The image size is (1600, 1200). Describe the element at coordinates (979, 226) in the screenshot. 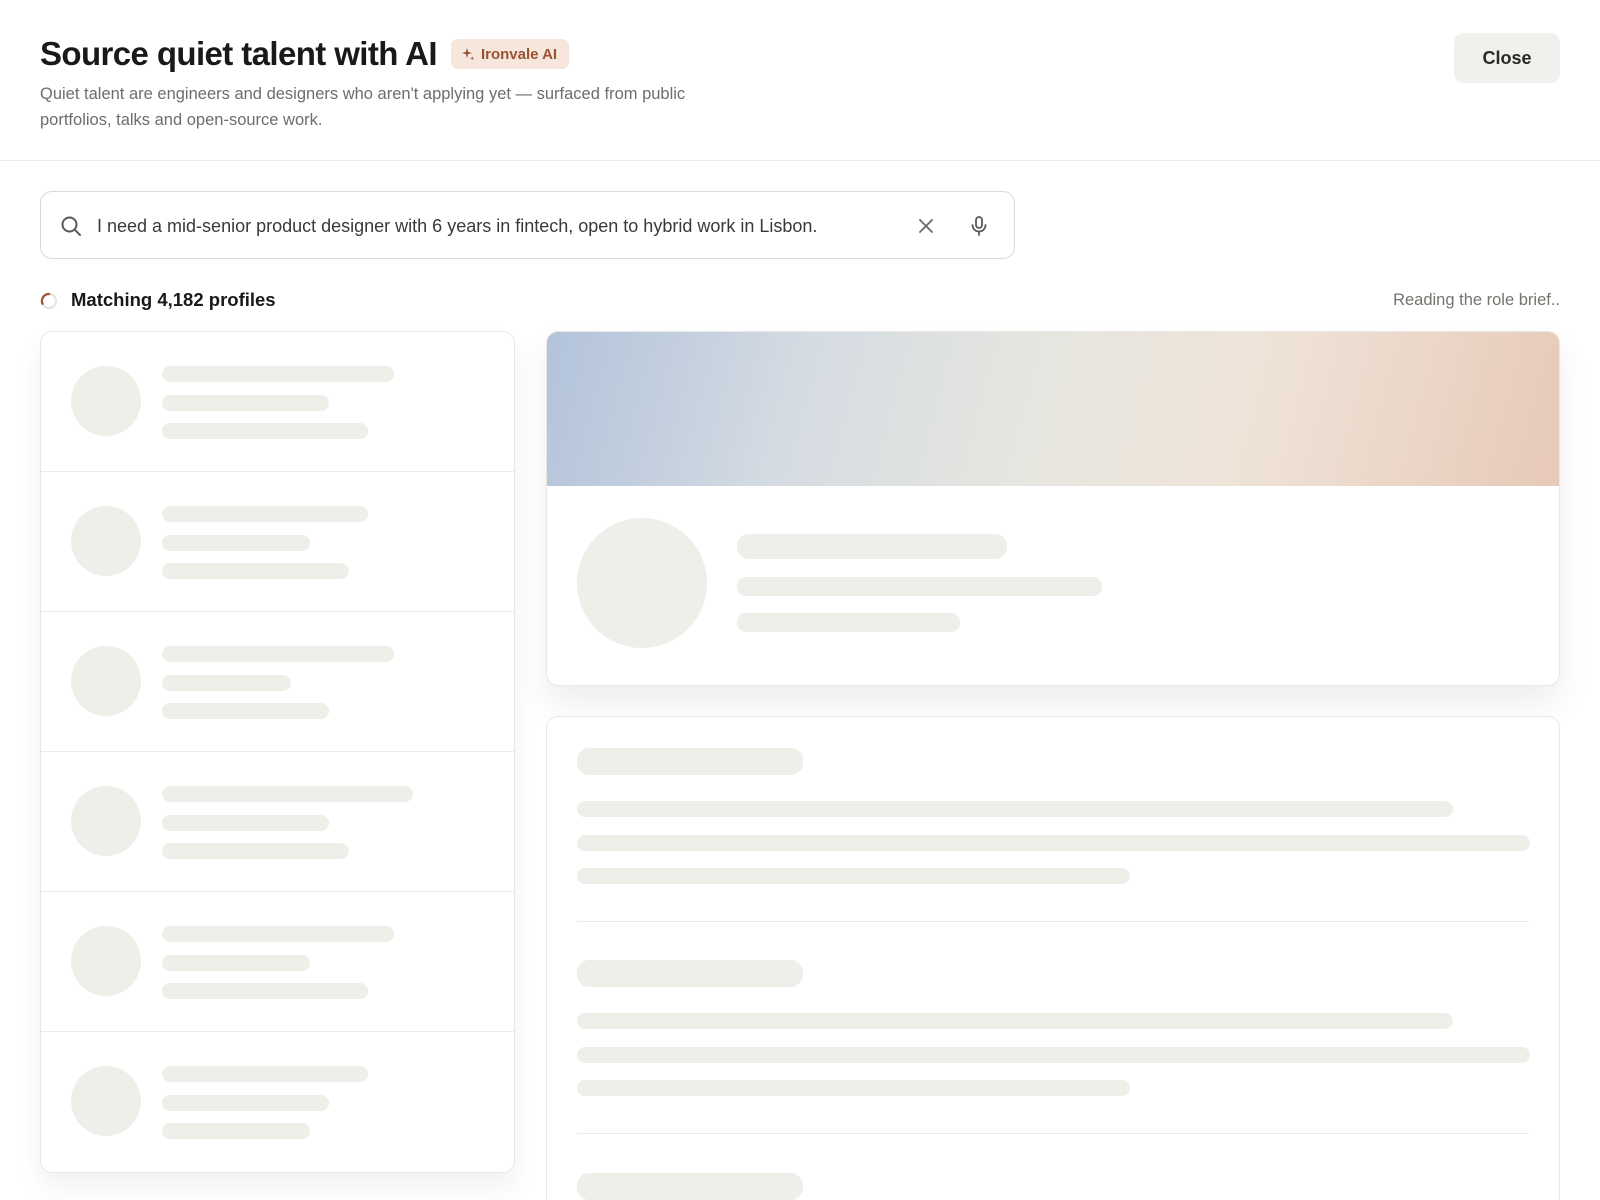

I see `microphone-icon` at that location.